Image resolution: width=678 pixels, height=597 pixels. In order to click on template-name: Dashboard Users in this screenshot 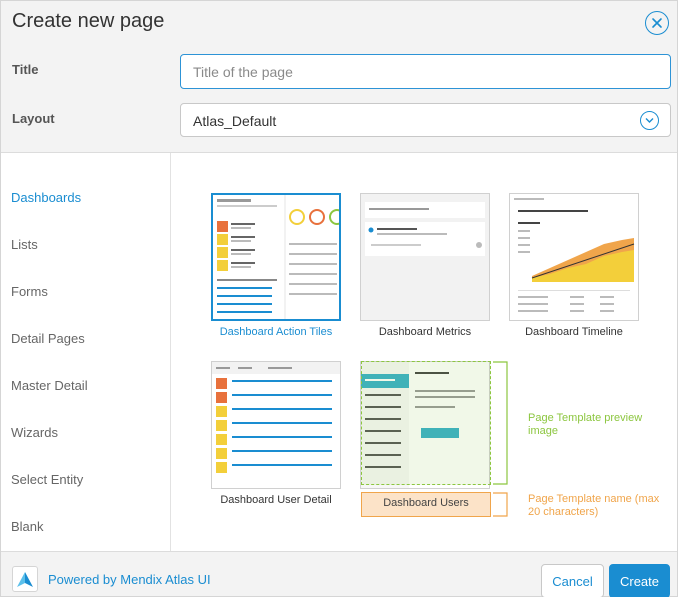, I will do `click(426, 503)`.